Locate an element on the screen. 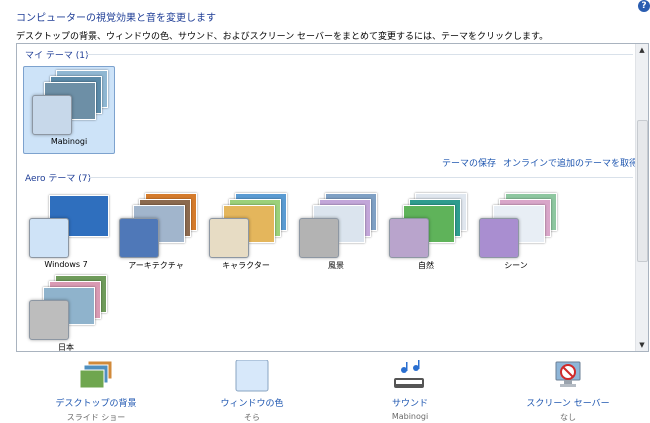 The image size is (650, 423). desktop-background-link: デスクトップの背景 is located at coordinates (96, 402).